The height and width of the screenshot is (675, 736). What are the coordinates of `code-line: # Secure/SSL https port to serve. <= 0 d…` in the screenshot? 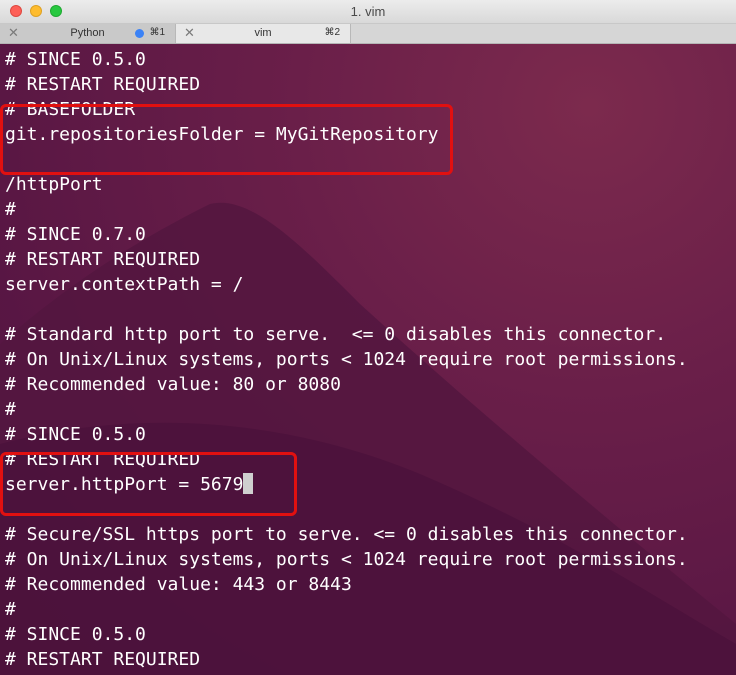 It's located at (346, 534).